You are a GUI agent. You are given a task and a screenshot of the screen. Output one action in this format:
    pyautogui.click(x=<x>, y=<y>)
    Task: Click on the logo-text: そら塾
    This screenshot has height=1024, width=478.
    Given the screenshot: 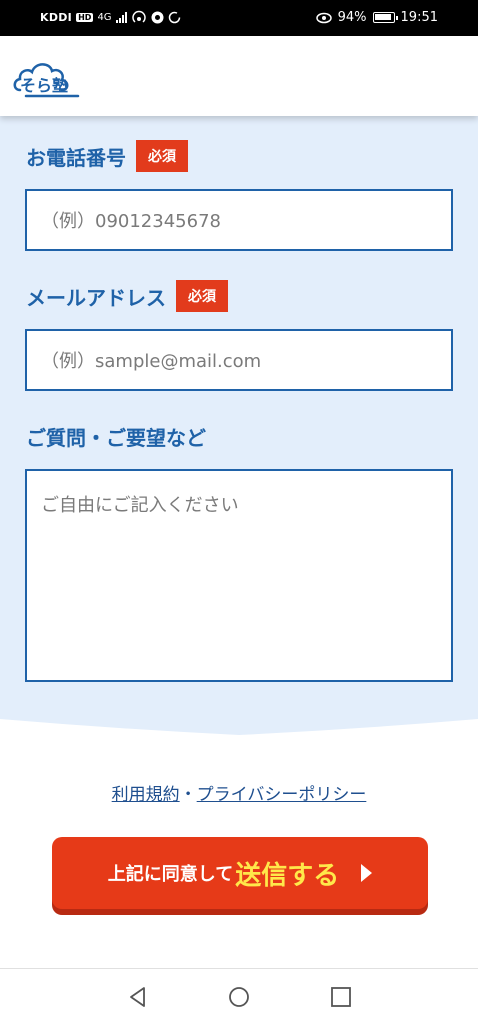 What is the action you would take?
    pyautogui.click(x=44, y=85)
    